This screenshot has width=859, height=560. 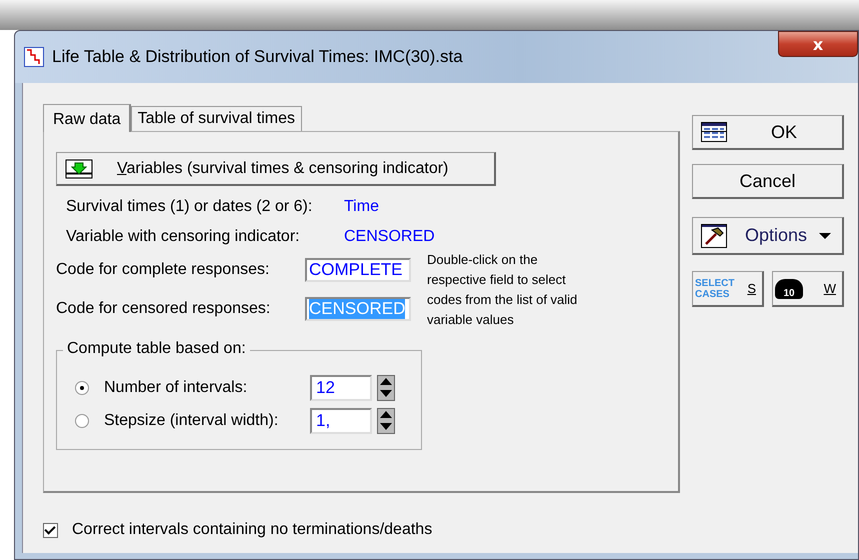 I want to click on options-button: Options, so click(x=768, y=236).